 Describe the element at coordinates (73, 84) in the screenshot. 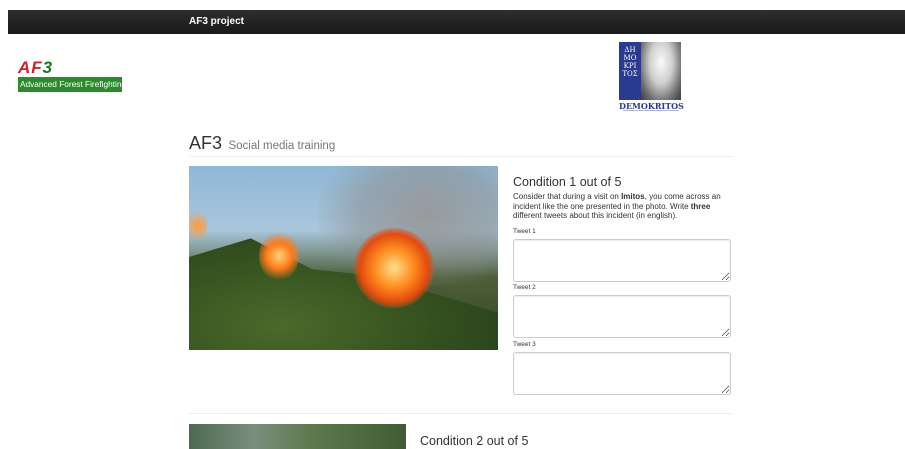

I see `af3-logo-tagline: Advanced Forest Firefighting` at that location.